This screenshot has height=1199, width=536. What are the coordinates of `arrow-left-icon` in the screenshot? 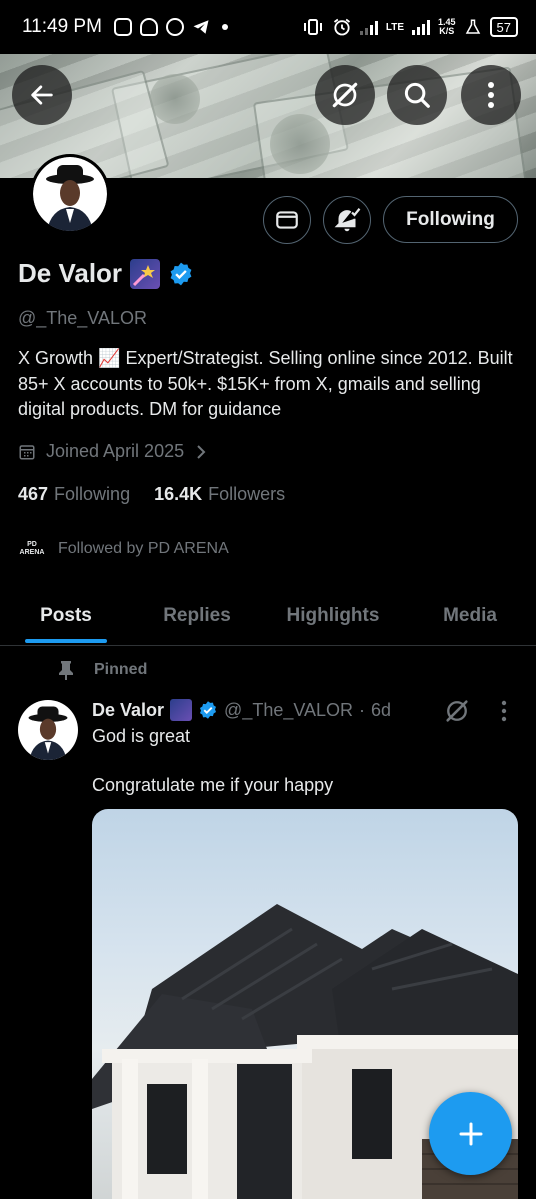 It's located at (42, 95).